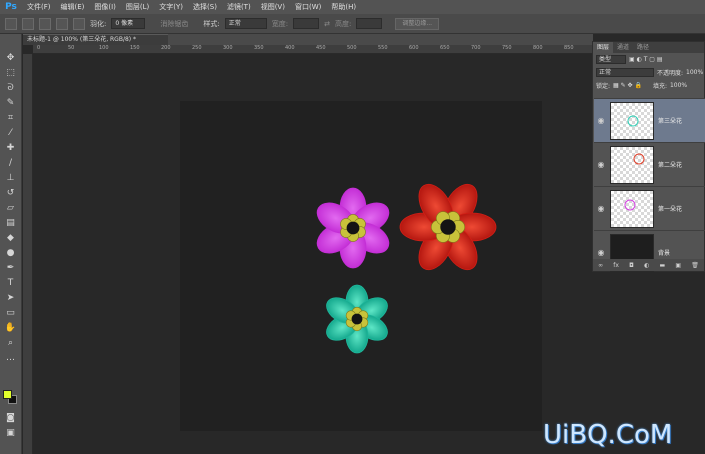 This screenshot has height=454, width=705. What do you see at coordinates (79, 23) in the screenshot?
I see `intersect-selection-button` at bounding box center [79, 23].